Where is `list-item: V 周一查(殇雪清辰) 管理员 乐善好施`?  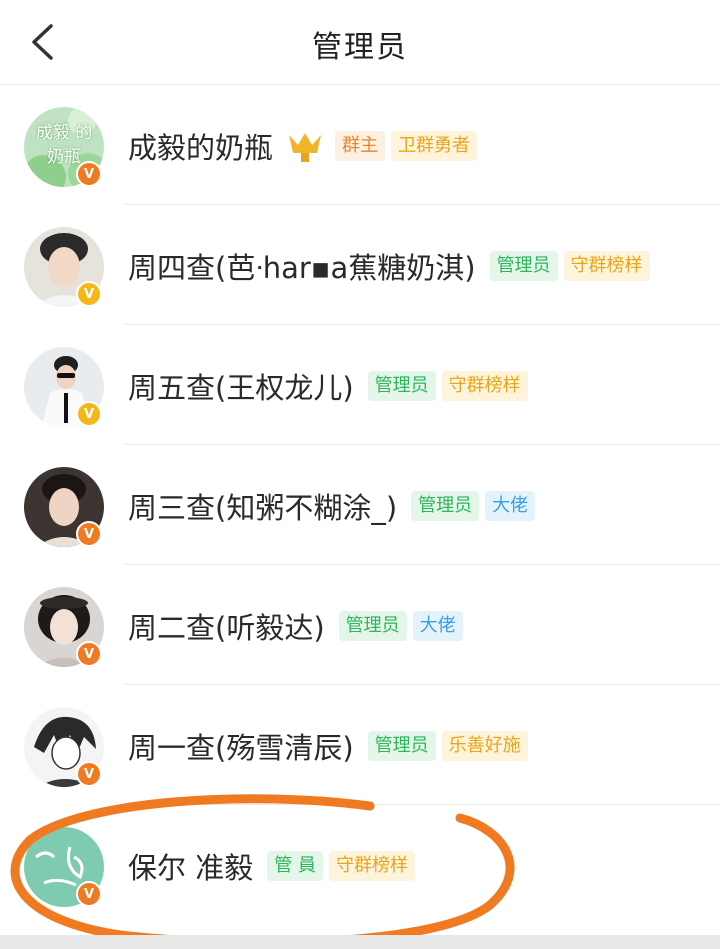
list-item: V 周一查(殇雪清辰) 管理员 乐善好施 is located at coordinates (360, 745).